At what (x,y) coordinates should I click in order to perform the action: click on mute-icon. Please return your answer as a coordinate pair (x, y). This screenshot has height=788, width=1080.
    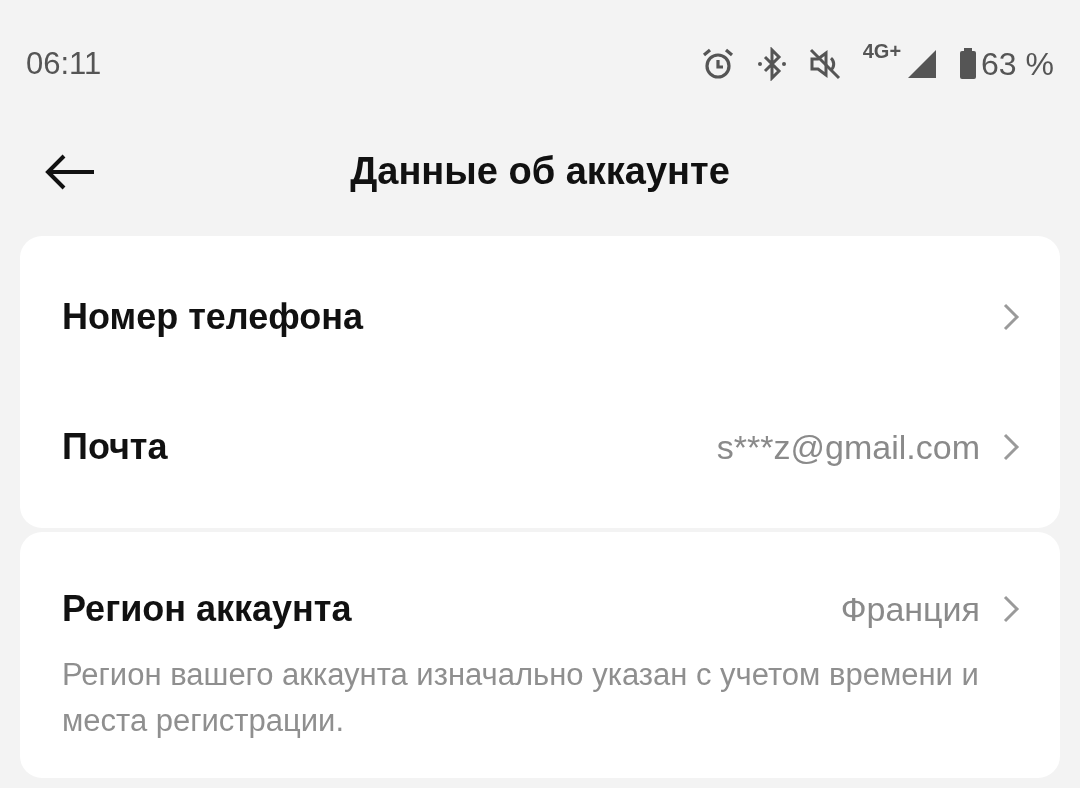
    Looking at the image, I should click on (824, 64).